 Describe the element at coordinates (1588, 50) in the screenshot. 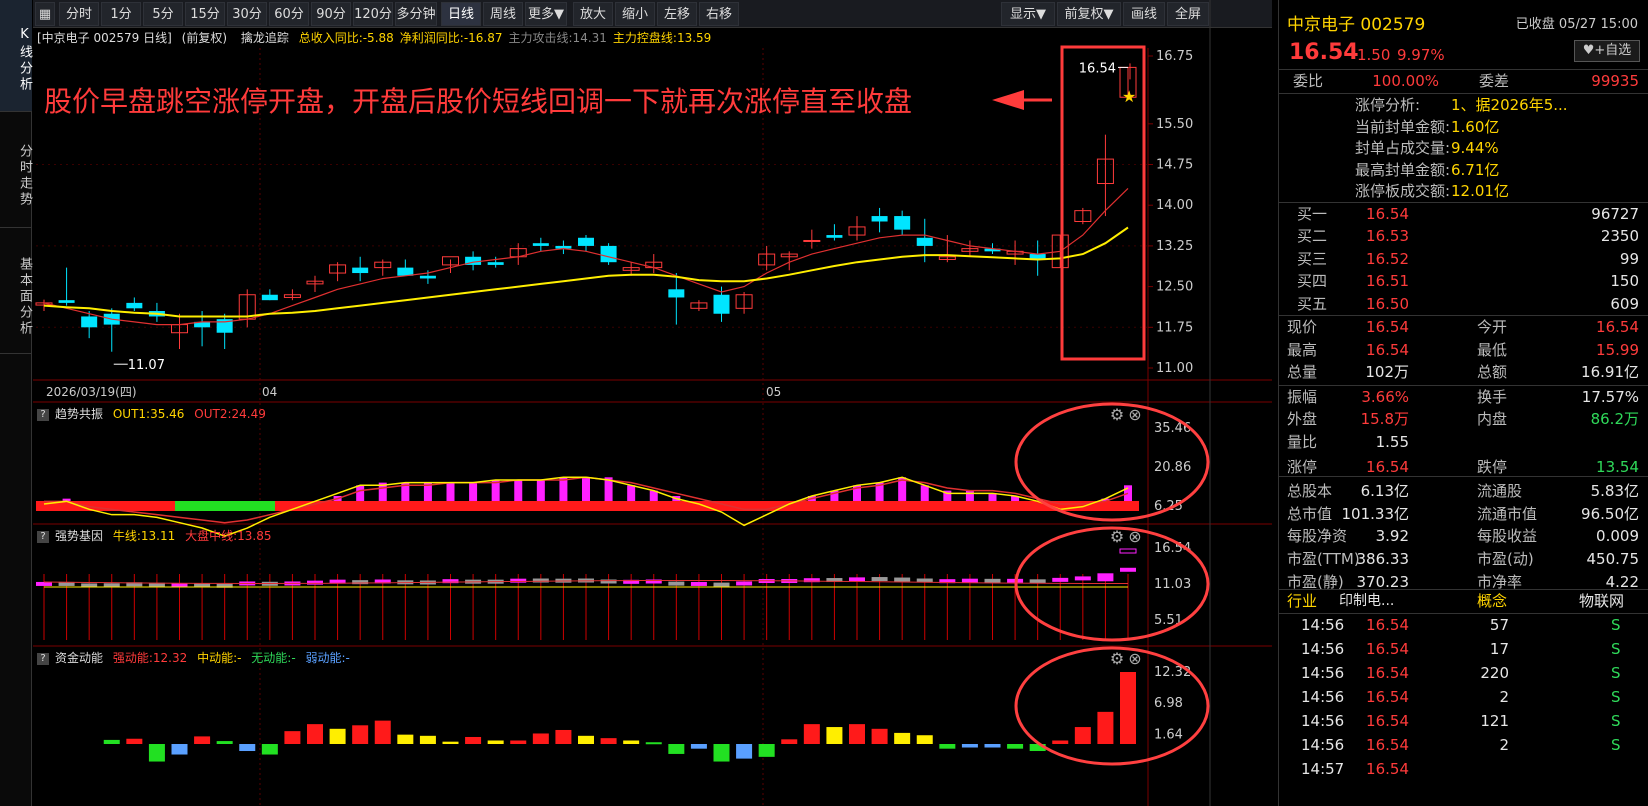

I see `heart-icon: ♥` at that location.